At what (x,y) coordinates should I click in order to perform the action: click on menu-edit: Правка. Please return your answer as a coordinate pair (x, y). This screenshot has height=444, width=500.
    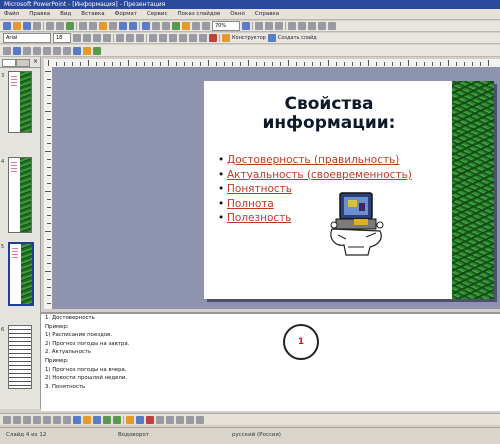
    Looking at the image, I should click on (39, 14).